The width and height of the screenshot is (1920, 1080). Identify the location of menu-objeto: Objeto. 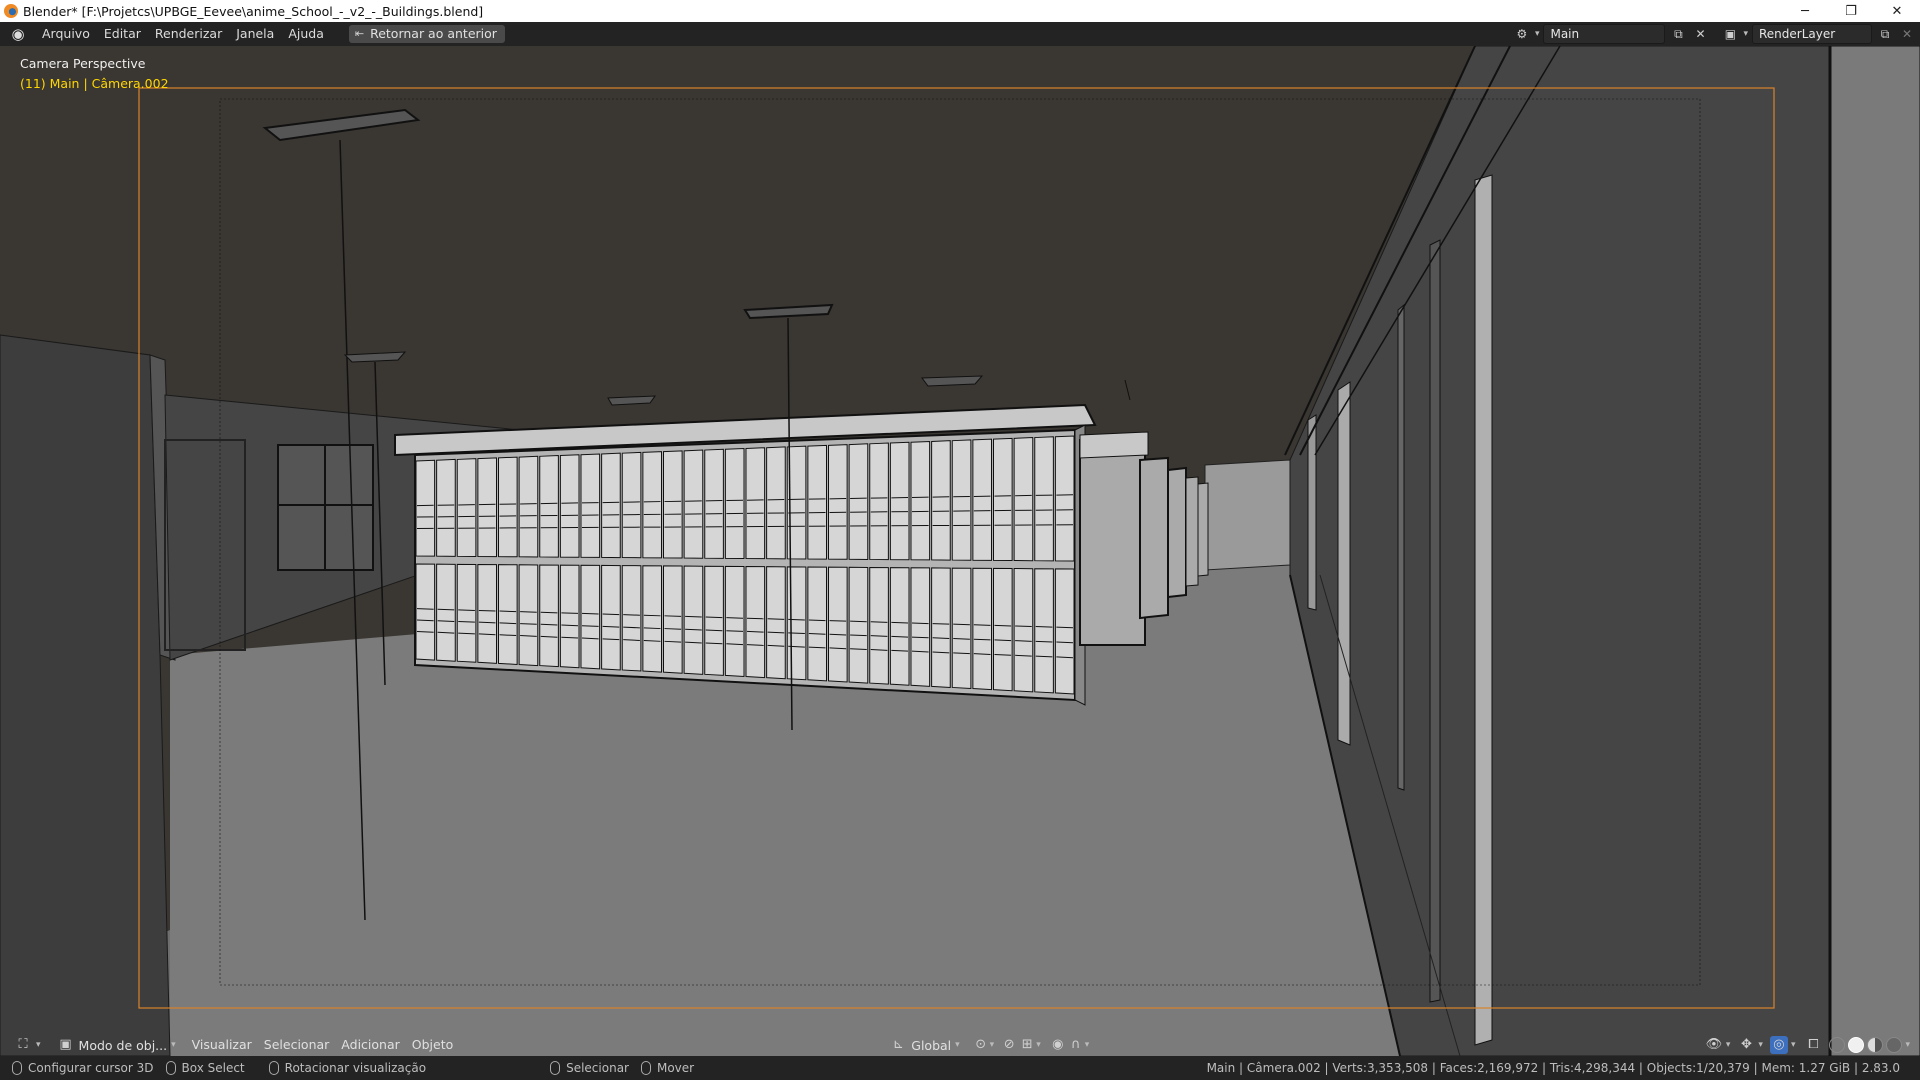
(433, 1045).